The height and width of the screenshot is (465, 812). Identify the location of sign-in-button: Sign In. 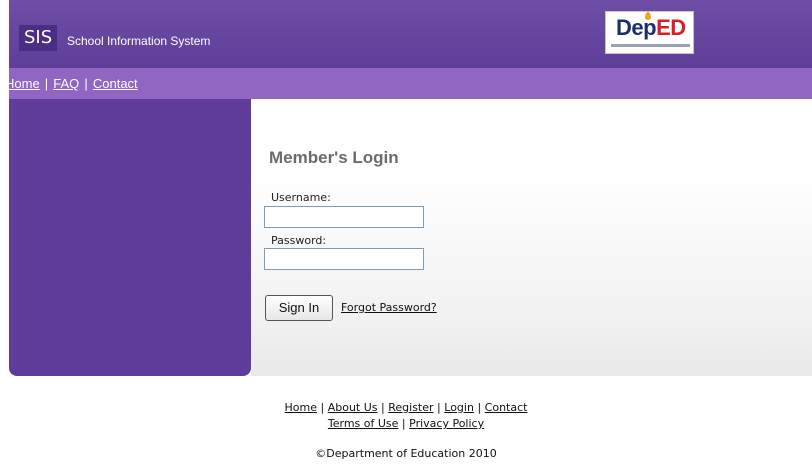
(299, 308).